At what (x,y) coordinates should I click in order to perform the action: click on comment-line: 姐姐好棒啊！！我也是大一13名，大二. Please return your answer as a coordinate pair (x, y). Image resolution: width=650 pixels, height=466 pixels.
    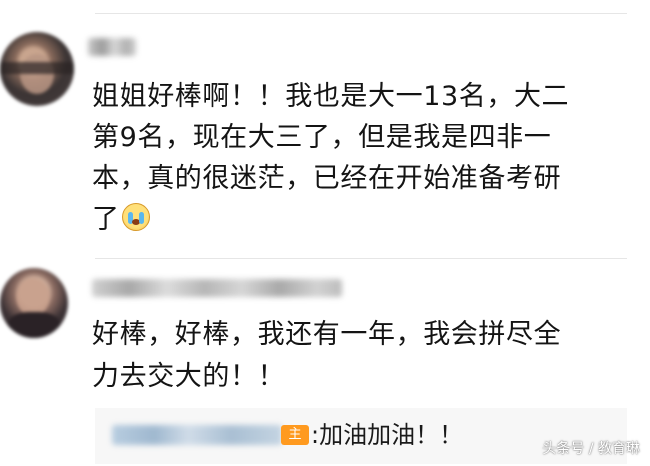
    Looking at the image, I should click on (331, 96).